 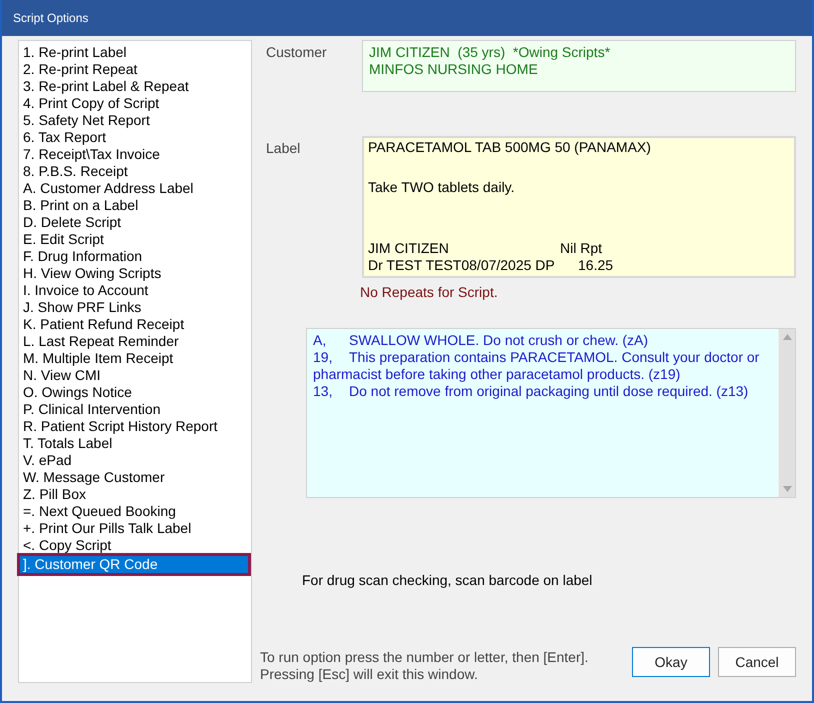 What do you see at coordinates (283, 148) in the screenshot?
I see `label-caption: Label` at bounding box center [283, 148].